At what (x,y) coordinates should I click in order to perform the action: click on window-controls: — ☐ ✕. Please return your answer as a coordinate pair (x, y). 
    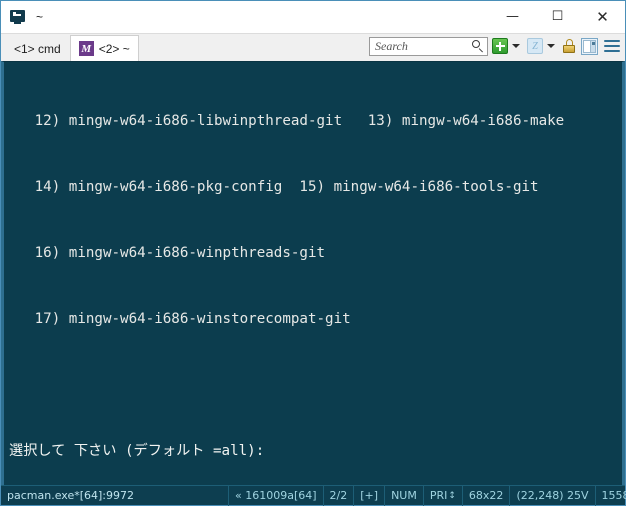
    Looking at the image, I should click on (557, 17).